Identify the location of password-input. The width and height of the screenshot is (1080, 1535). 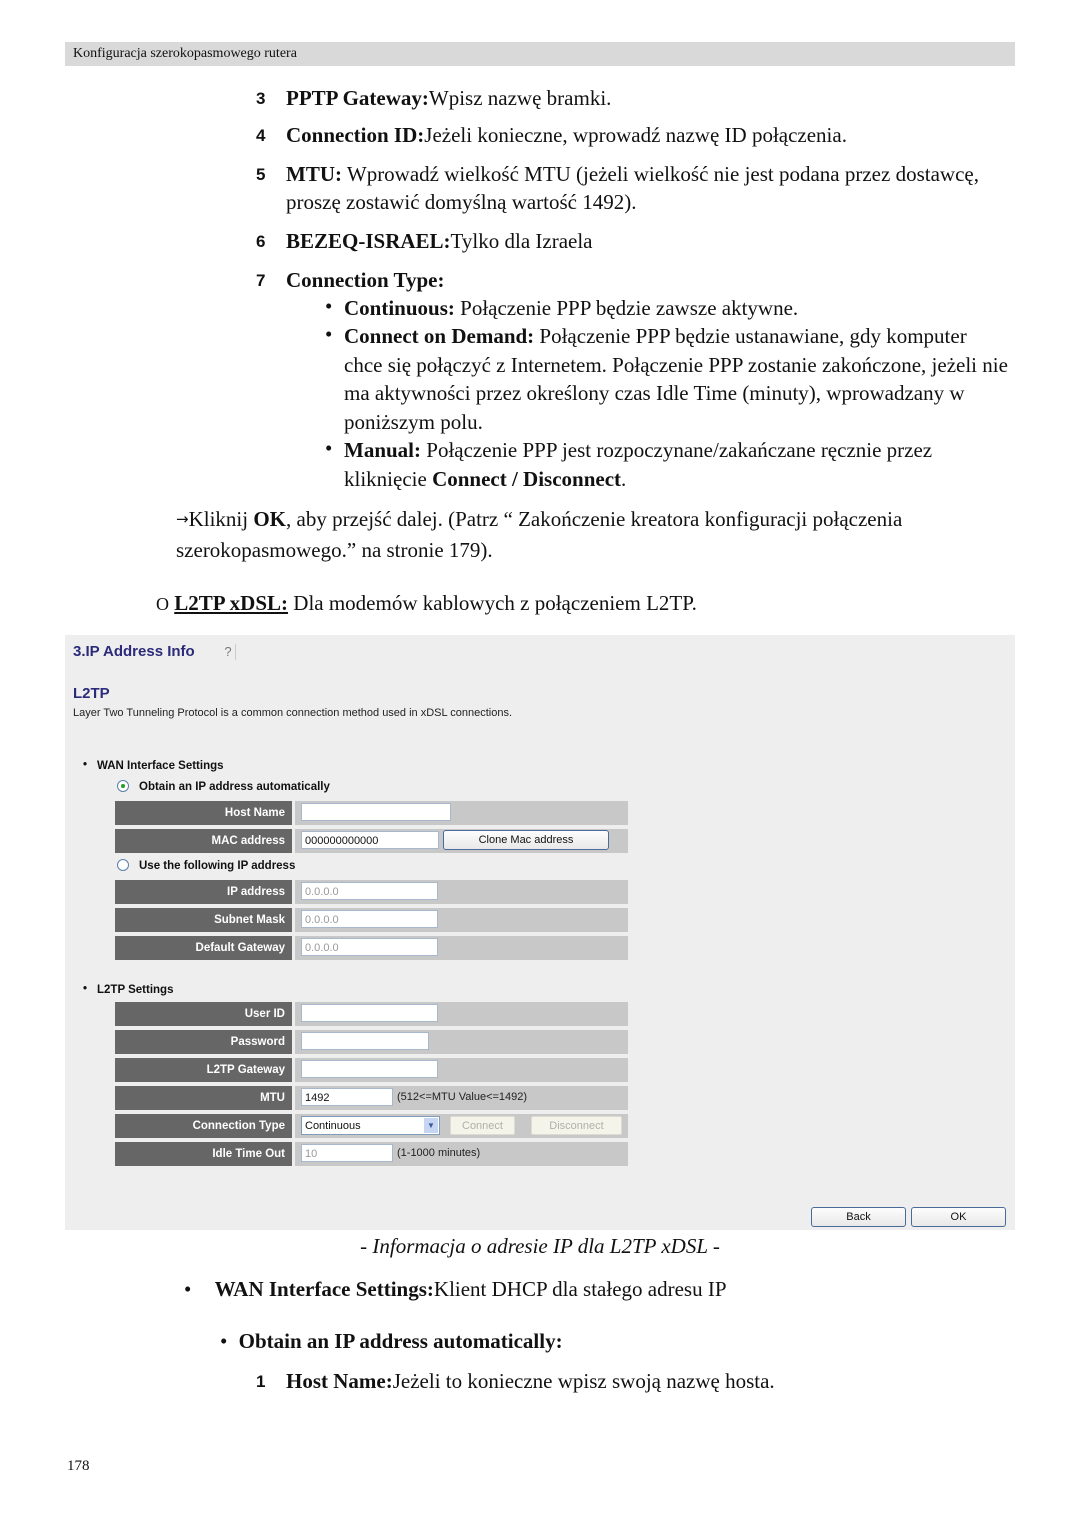
(365, 1041).